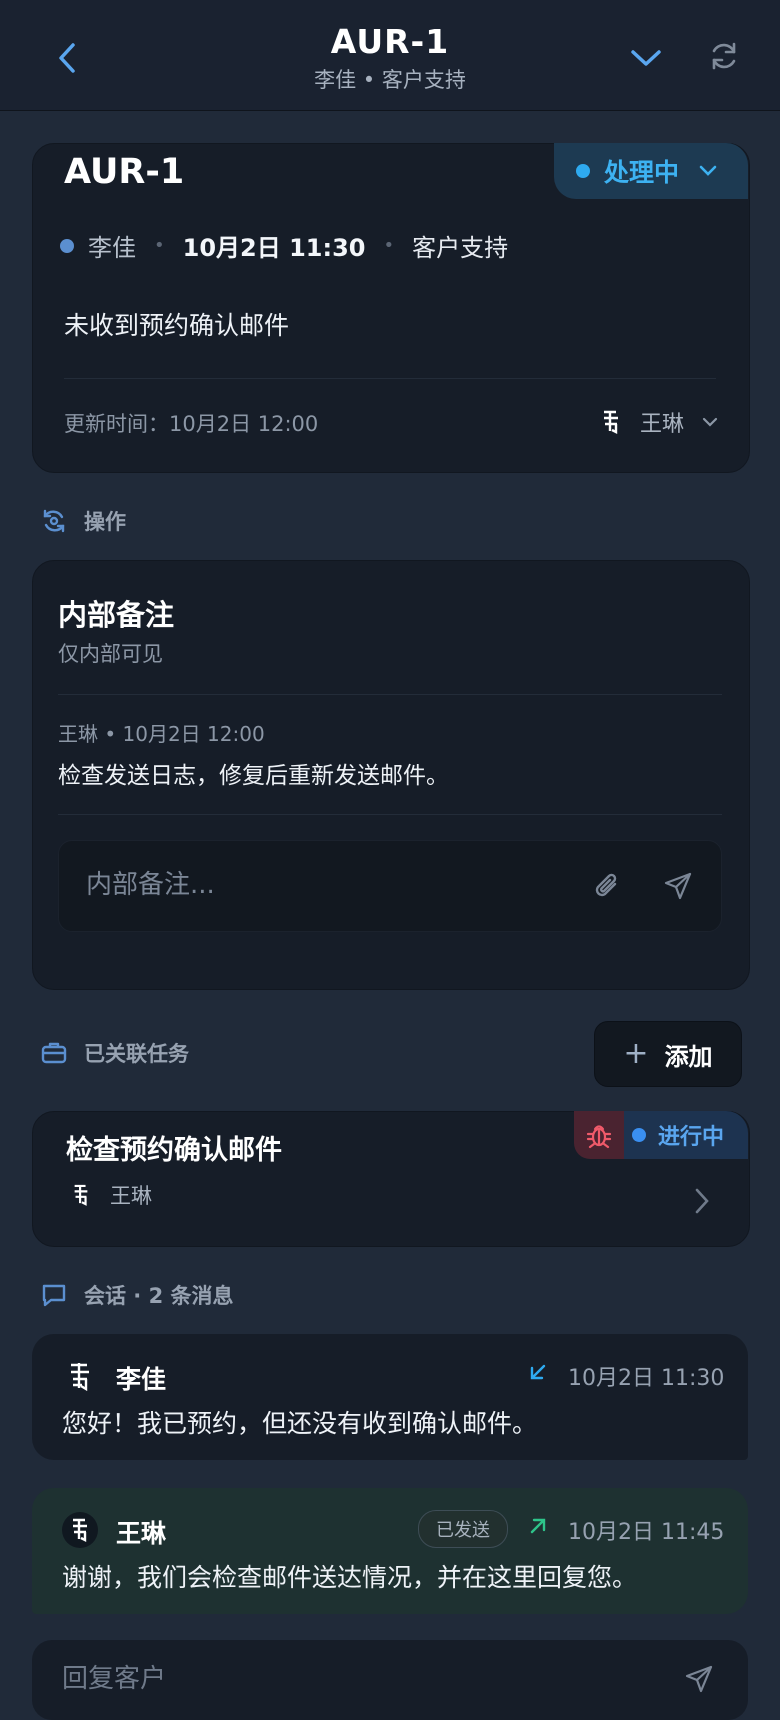 The image size is (780, 1720). What do you see at coordinates (54, 1053) in the screenshot?
I see `briefcase-icon` at bounding box center [54, 1053].